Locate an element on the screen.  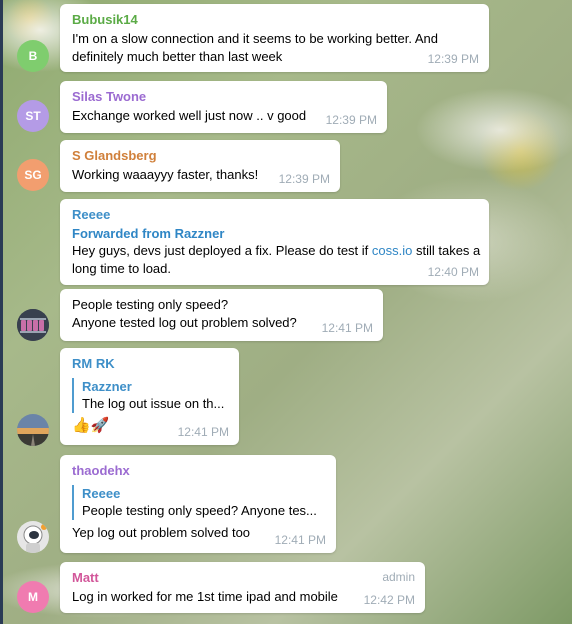
sunset-road-avatar is located at coordinates (33, 430).